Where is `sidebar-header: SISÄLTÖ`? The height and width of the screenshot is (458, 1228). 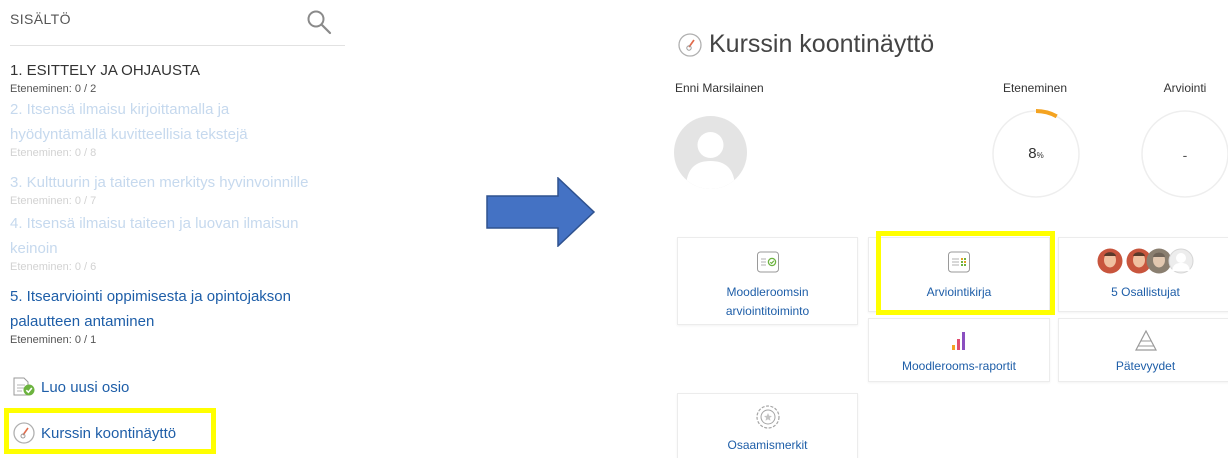
sidebar-header: SISÄLTÖ is located at coordinates (177, 23).